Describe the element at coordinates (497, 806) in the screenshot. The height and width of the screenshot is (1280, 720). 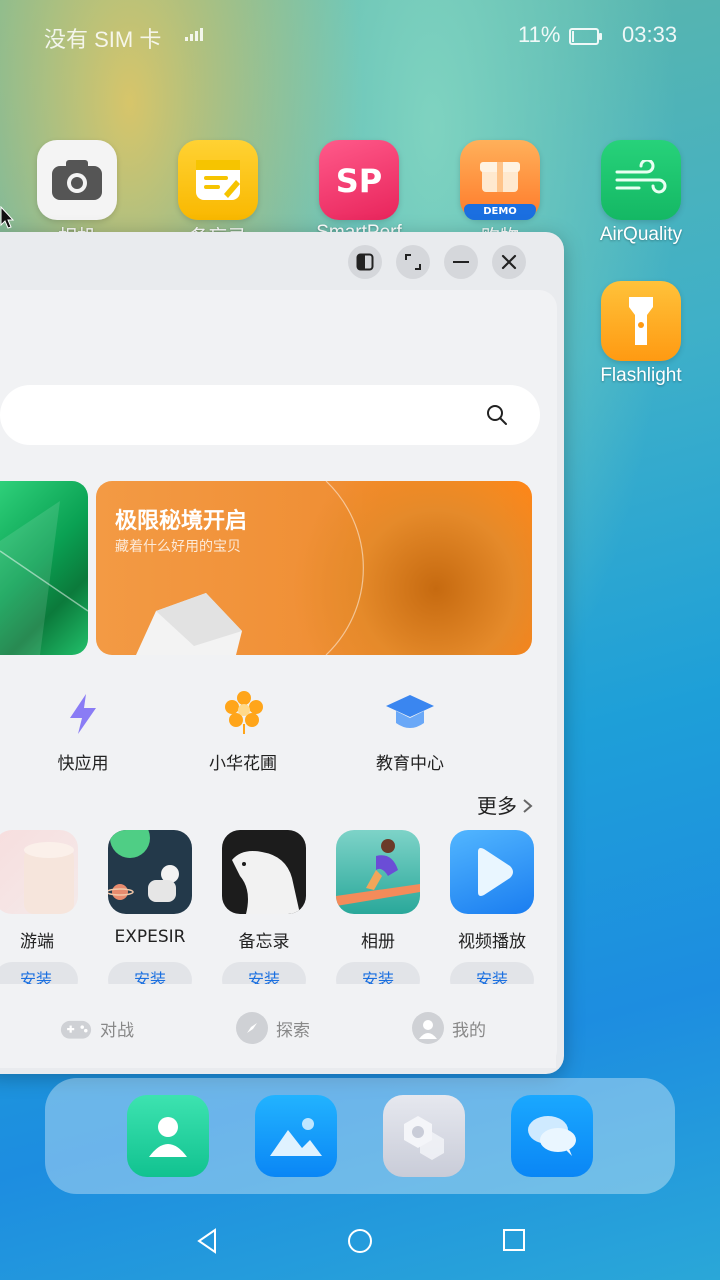
I see `more-label: 更多` at that location.